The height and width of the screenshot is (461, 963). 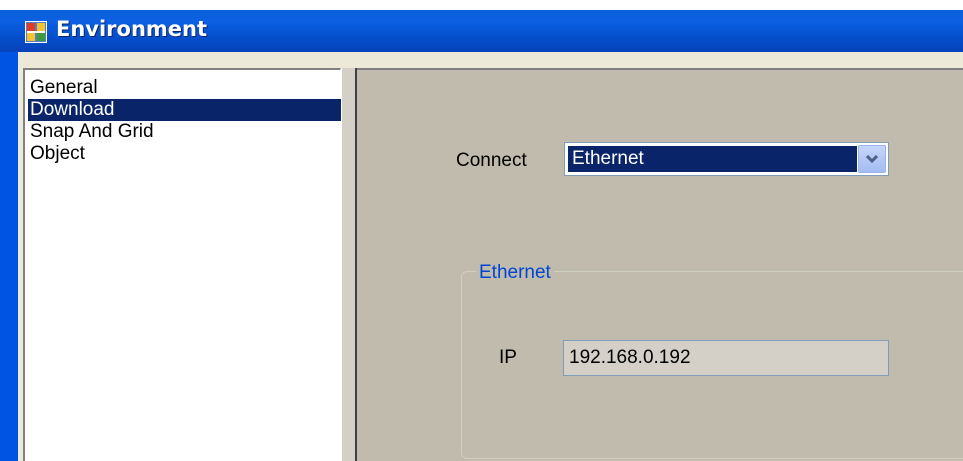 What do you see at coordinates (184, 88) in the screenshot?
I see `category-item-general: General` at bounding box center [184, 88].